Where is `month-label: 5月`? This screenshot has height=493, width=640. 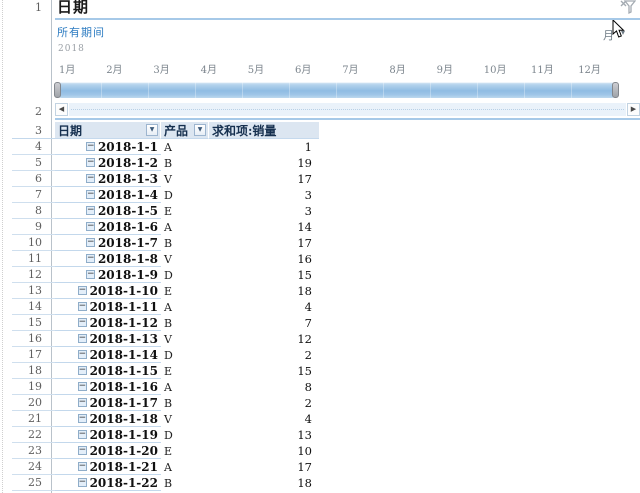
month-label: 5月 is located at coordinates (256, 68).